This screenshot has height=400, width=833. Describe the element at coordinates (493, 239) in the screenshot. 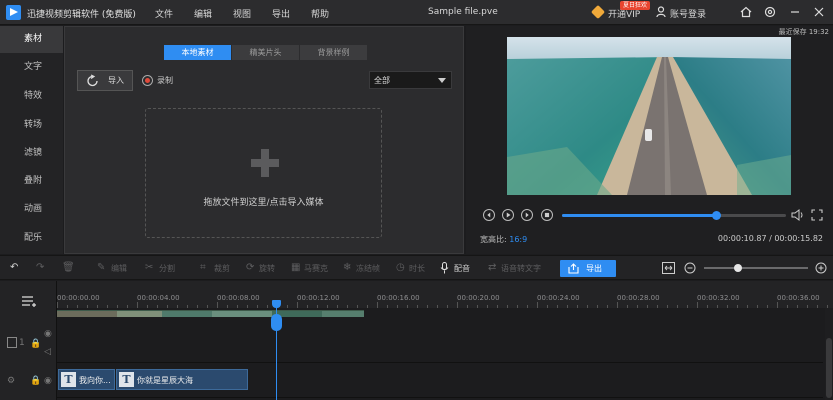

I see `aspect-ratio-label: 宽高比:` at that location.